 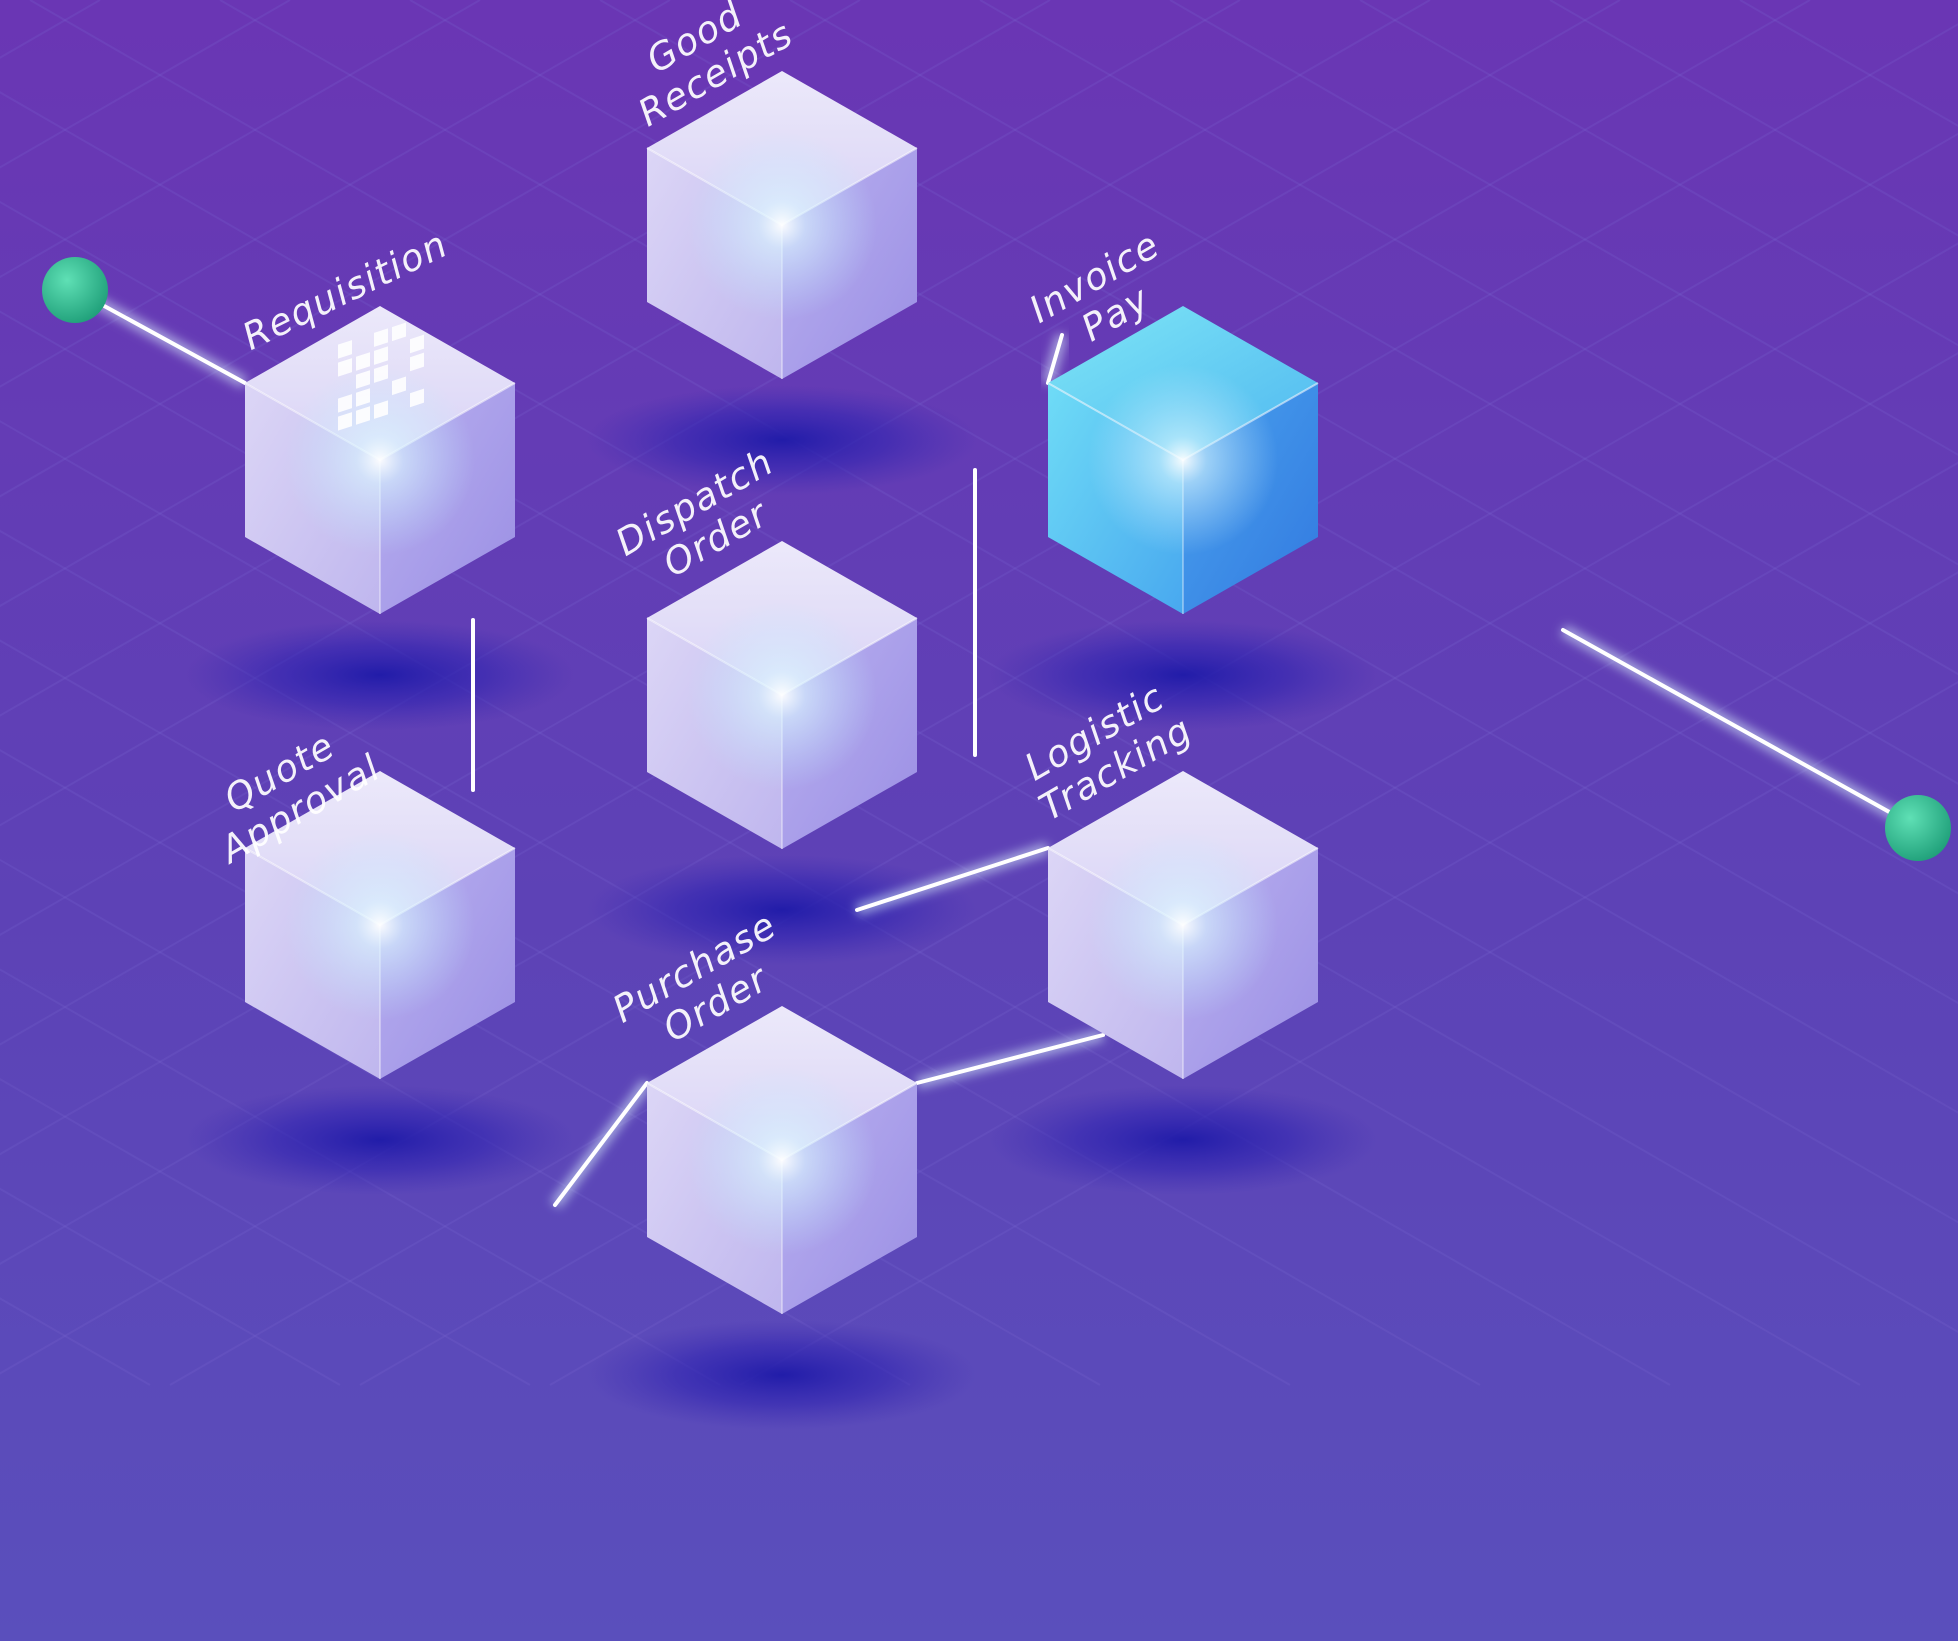 I want to click on cube-shadow-good-receipts, so click(x=782, y=440).